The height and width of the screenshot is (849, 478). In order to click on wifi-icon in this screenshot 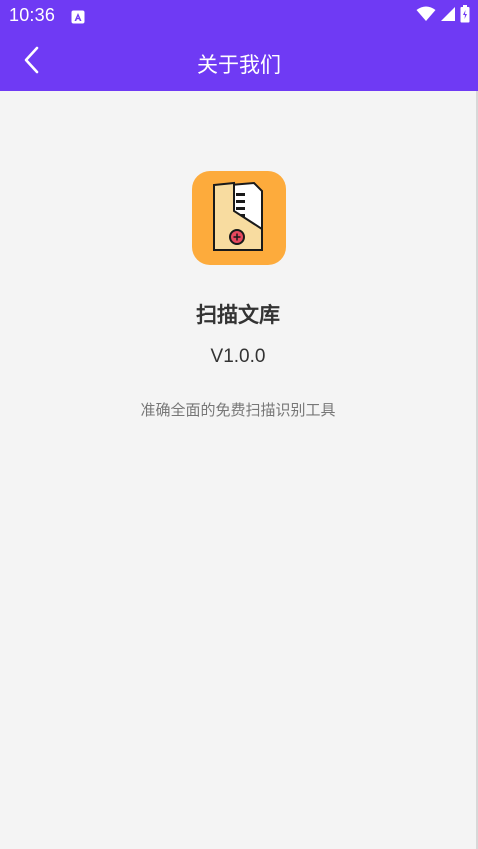, I will do `click(426, 16)`.